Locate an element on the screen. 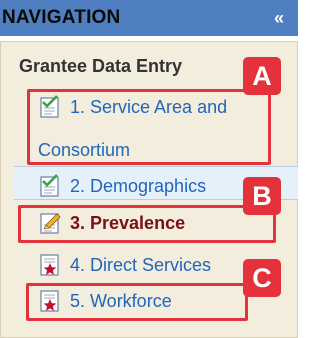  nav-item-label: 4. Direct Services is located at coordinates (141, 265).